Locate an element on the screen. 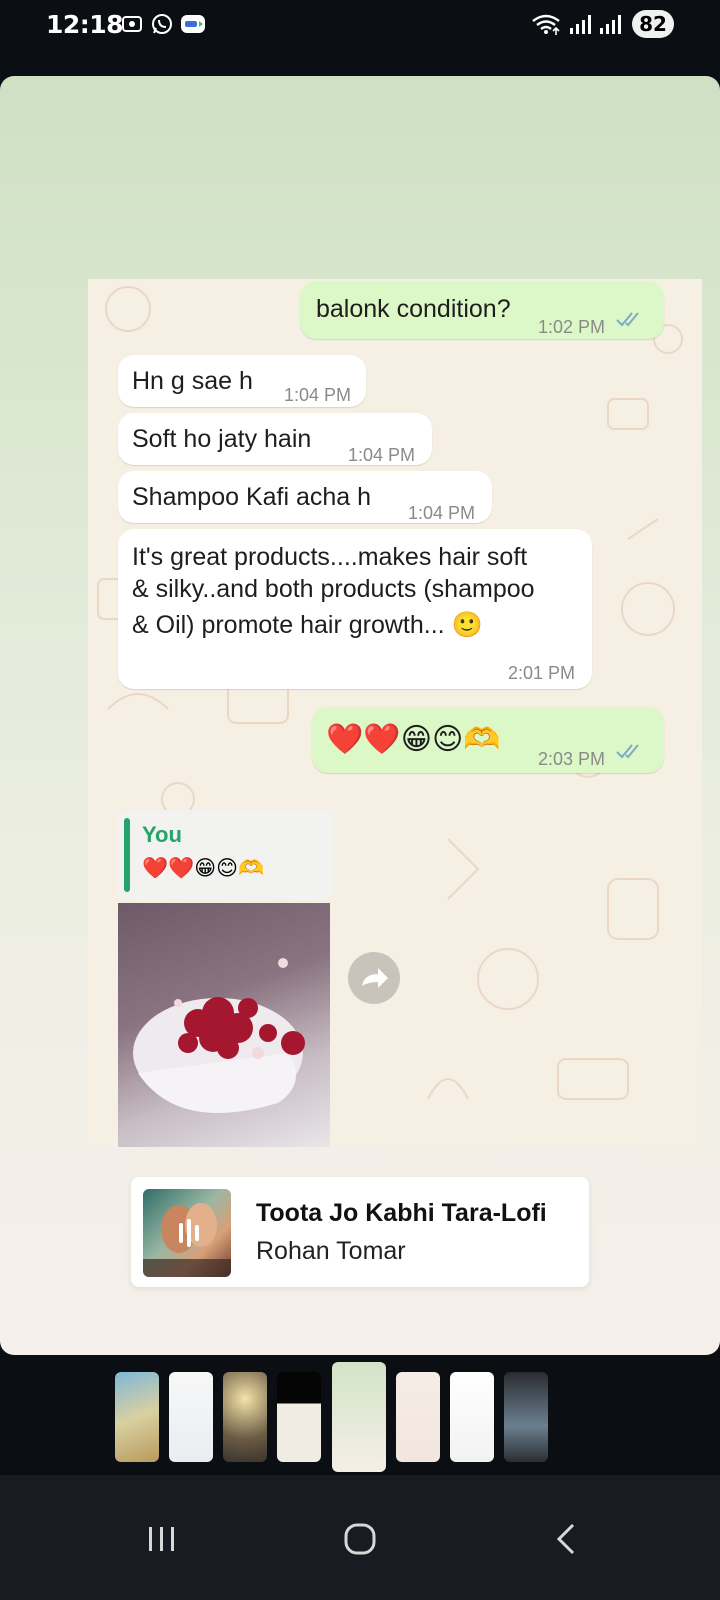 This screenshot has height=1600, width=720. photo-illustration is located at coordinates (219, 1035).